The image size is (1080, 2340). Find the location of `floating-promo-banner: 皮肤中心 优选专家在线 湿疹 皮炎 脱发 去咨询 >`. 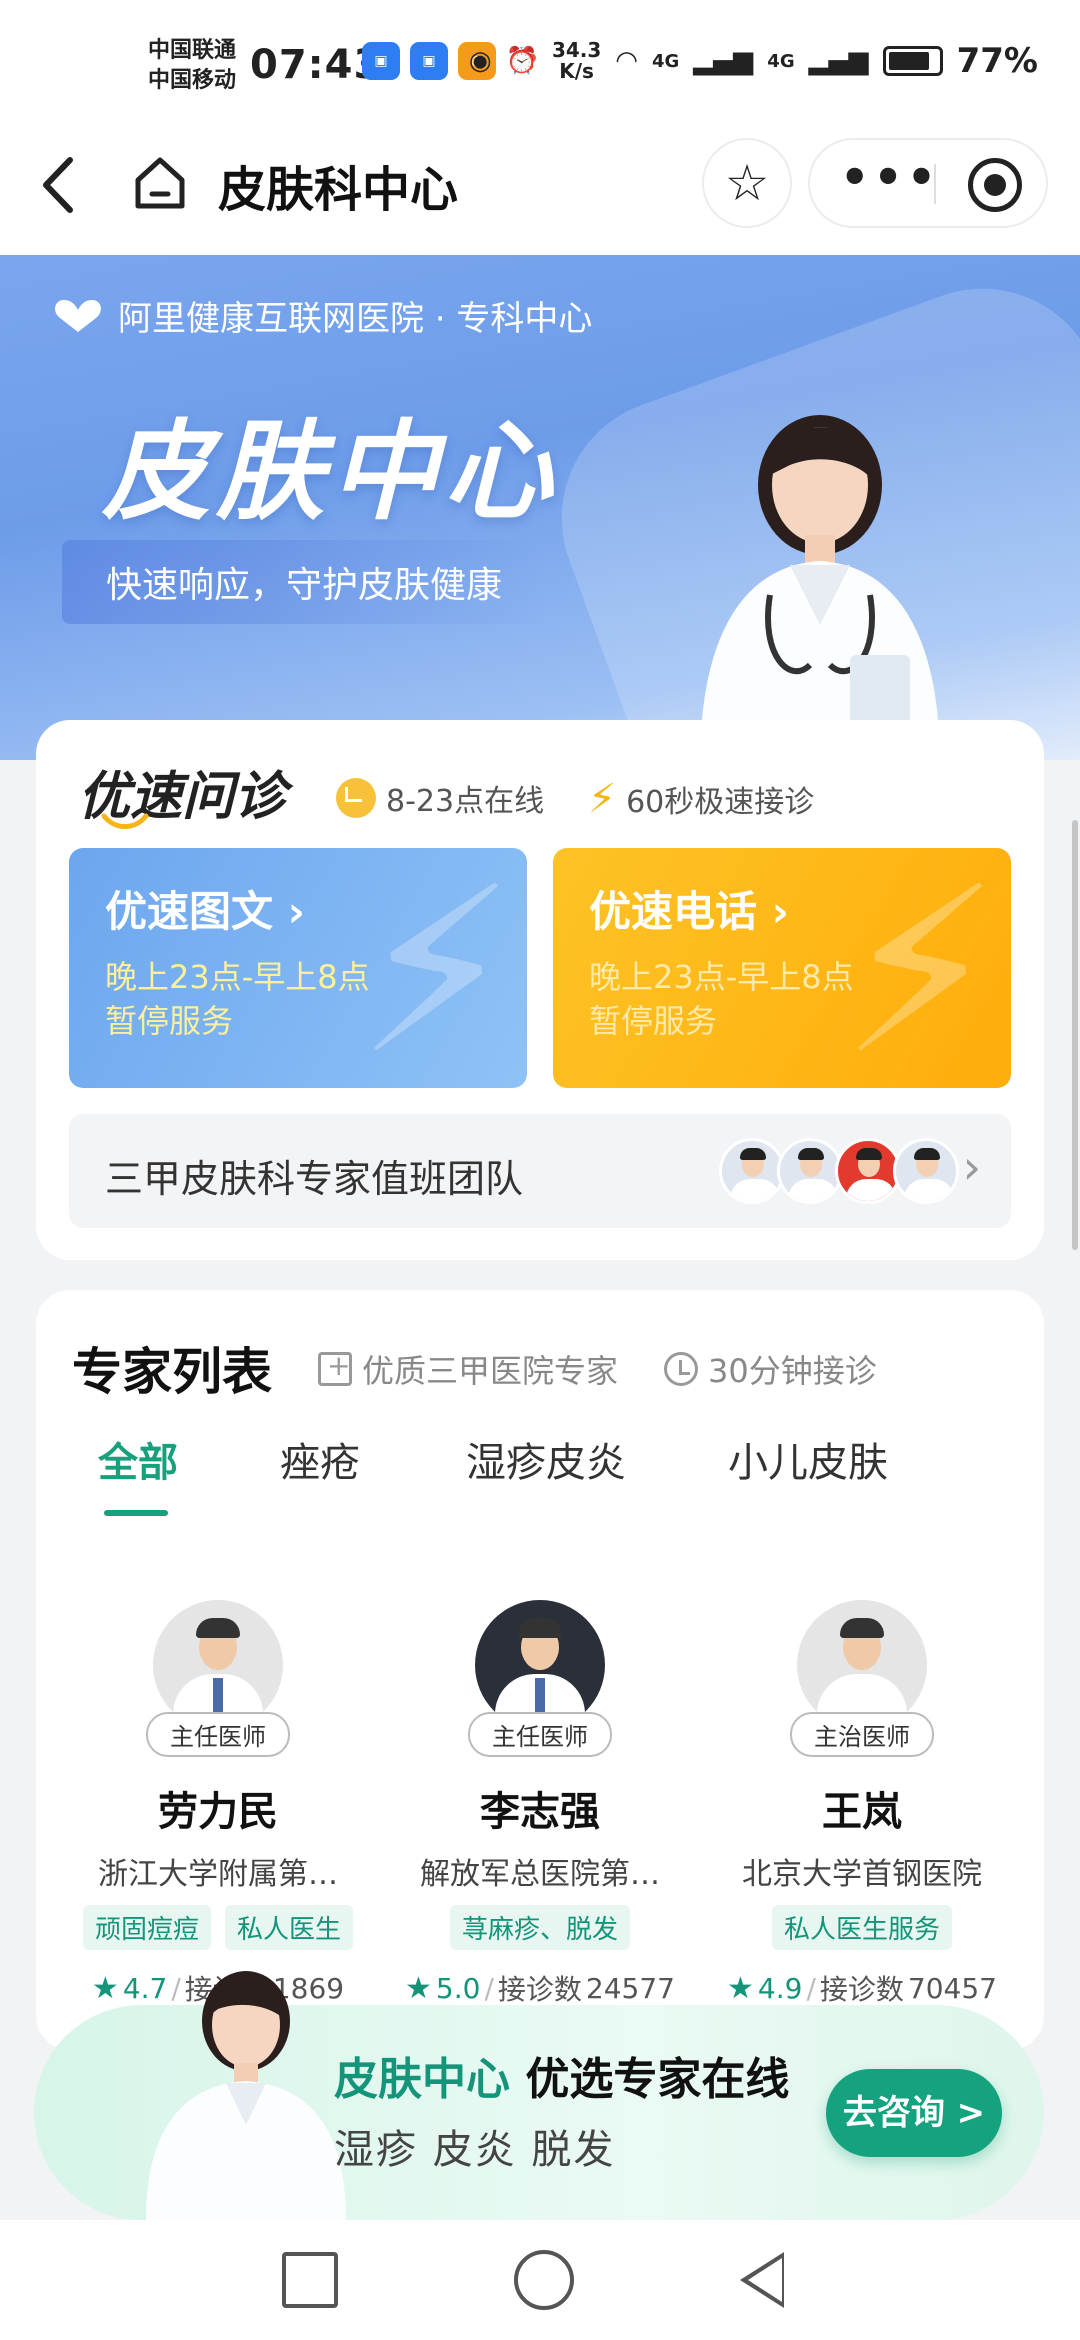

floating-promo-banner: 皮肤中心 优选专家在线 湿疹 皮炎 脱发 去咨询 > is located at coordinates (539, 2095).